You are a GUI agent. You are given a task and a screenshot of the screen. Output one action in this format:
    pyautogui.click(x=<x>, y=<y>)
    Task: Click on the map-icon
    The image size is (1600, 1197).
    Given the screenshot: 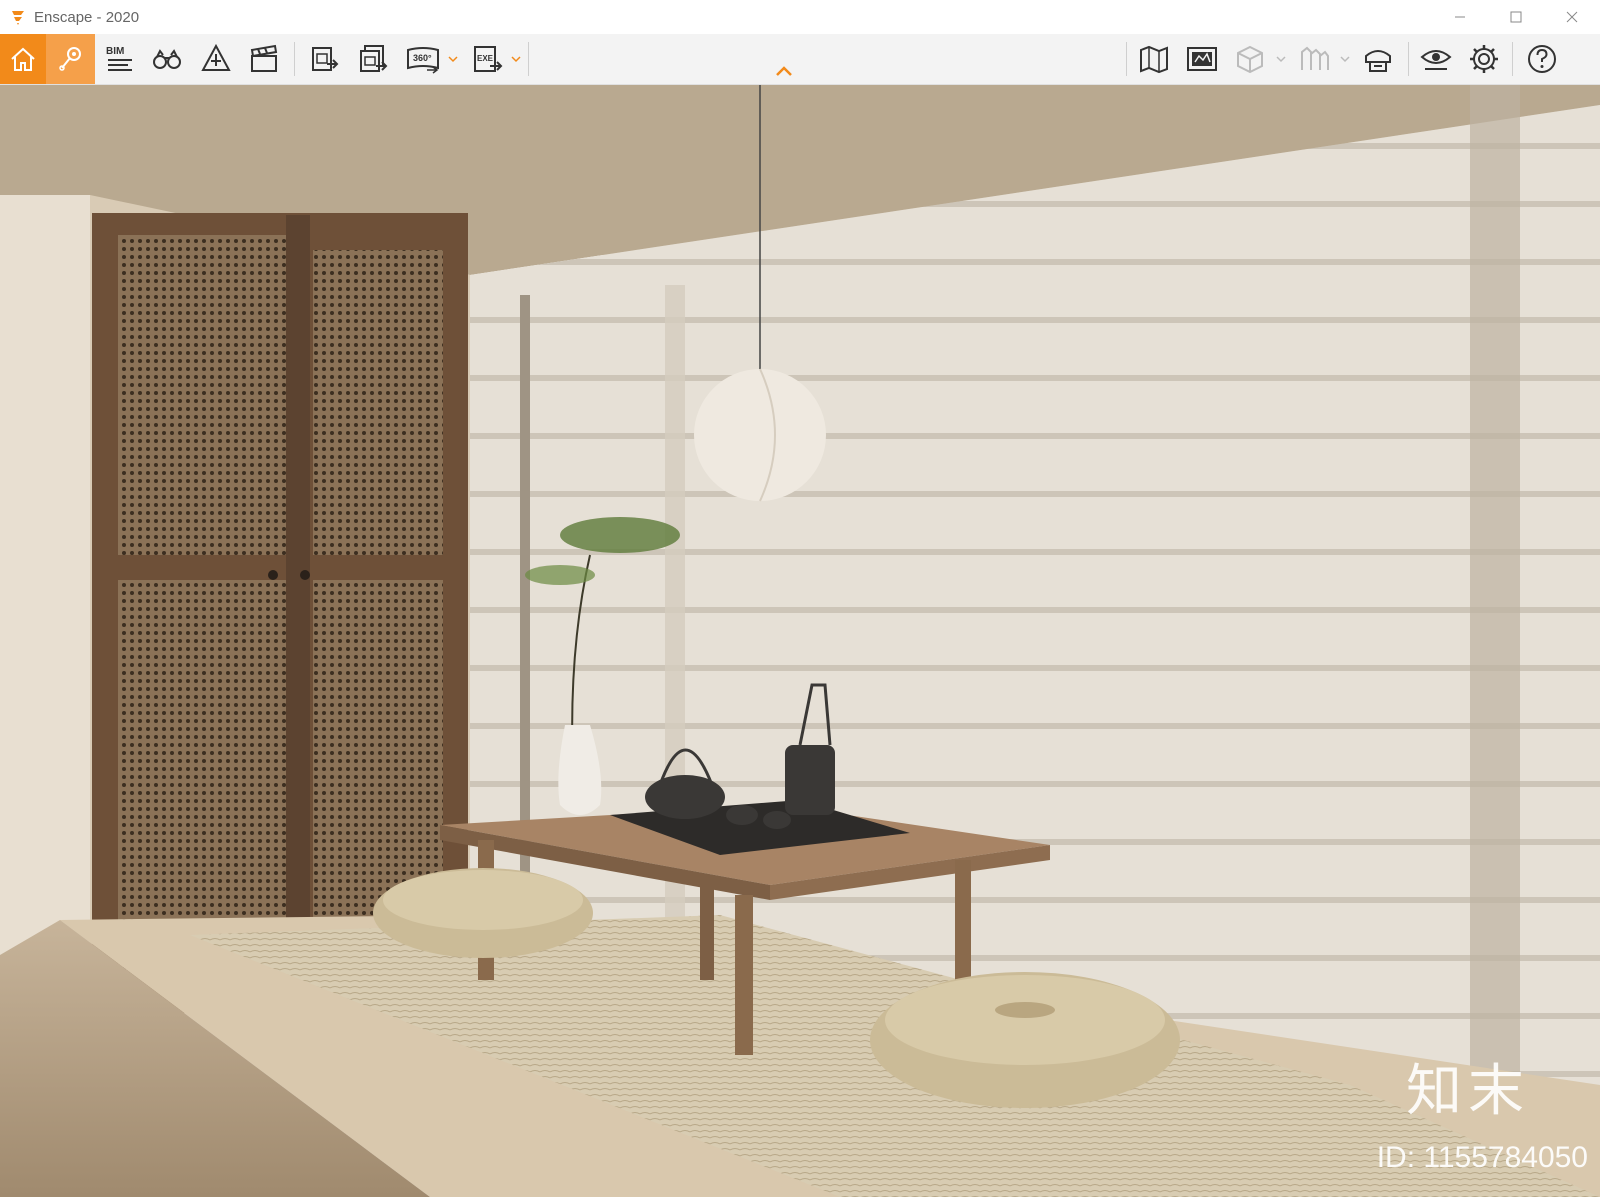 What is the action you would take?
    pyautogui.click(x=1154, y=59)
    